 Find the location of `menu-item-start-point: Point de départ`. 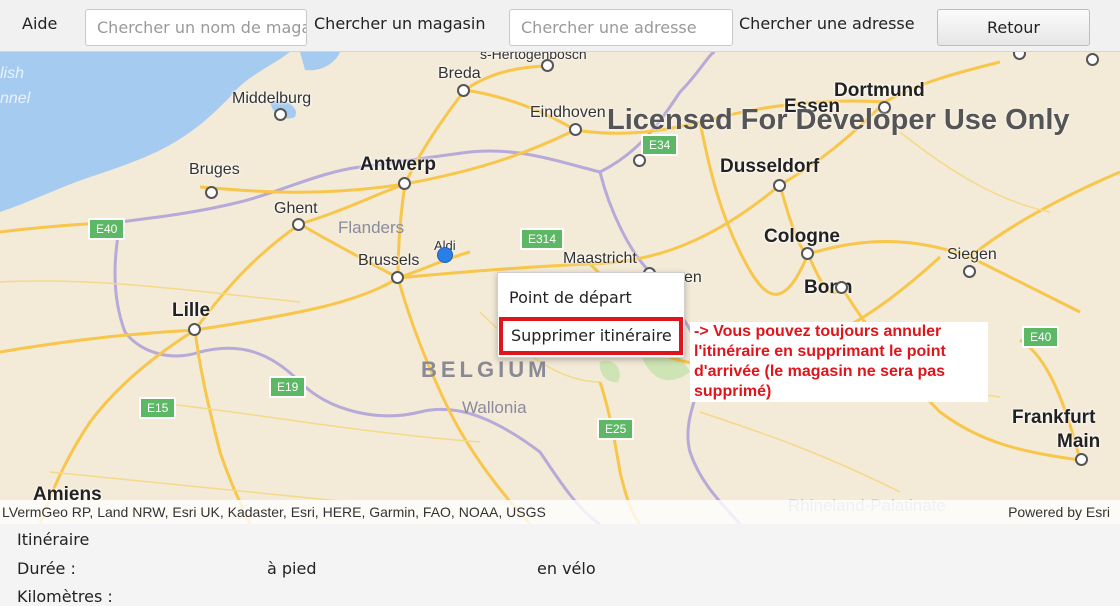

menu-item-start-point: Point de départ is located at coordinates (591, 297).